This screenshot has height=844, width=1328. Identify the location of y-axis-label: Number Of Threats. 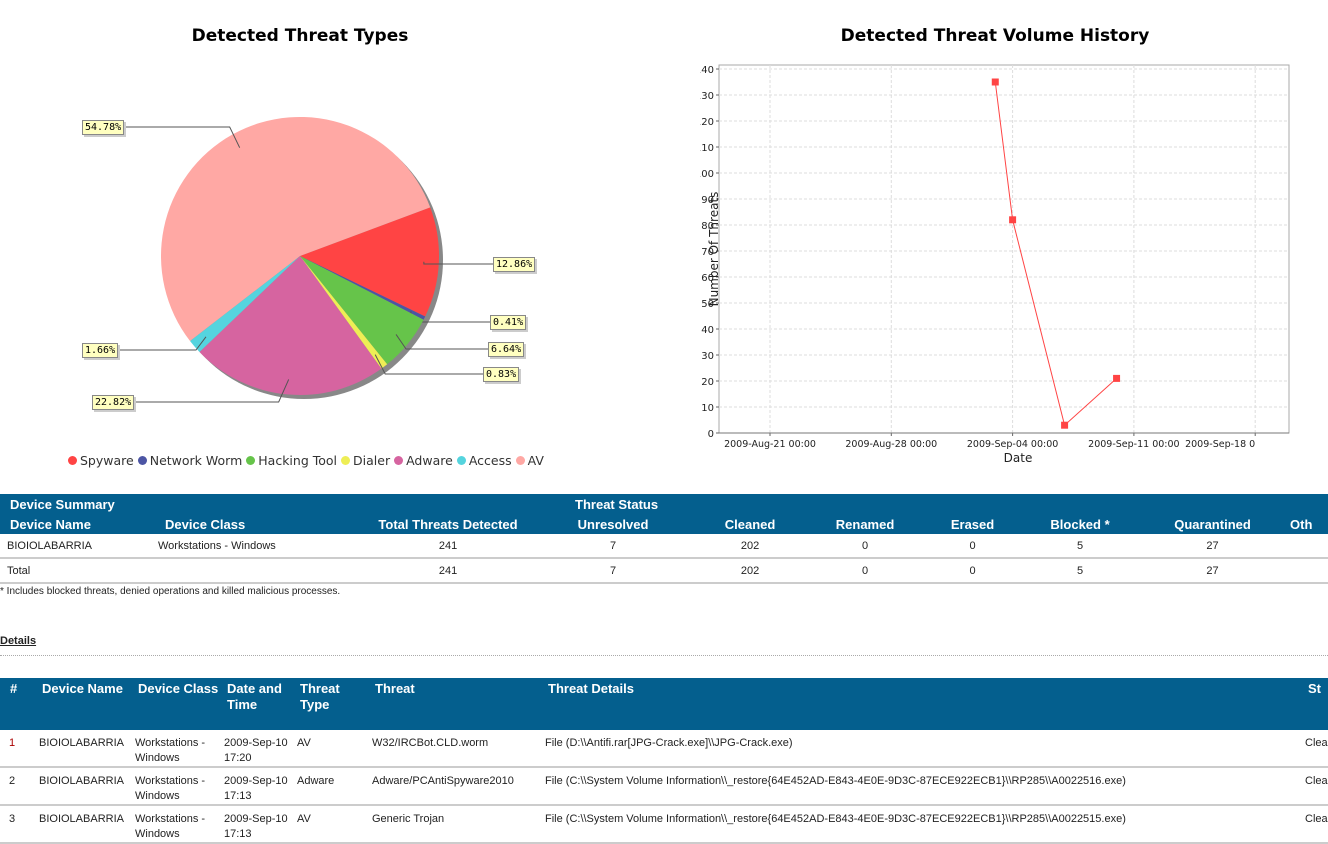
(714, 249).